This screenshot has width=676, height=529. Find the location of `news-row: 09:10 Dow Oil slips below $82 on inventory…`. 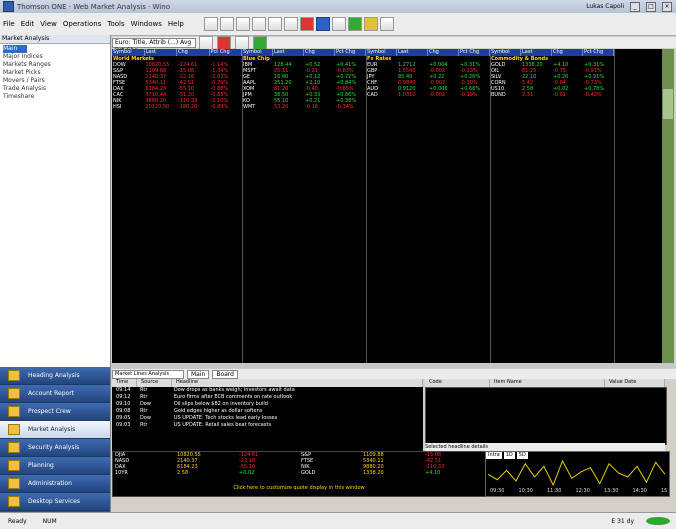

news-row: 09:10 Dow Oil slips below $82 on inventory… is located at coordinates (267, 404).